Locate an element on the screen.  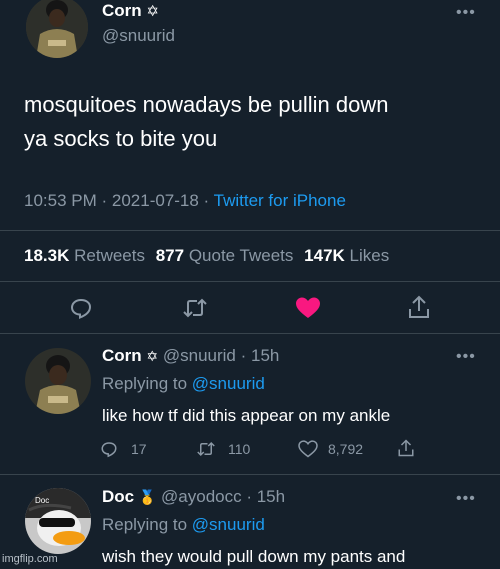
reply-header: Doc 🥇 @ayodocc · 15h is located at coordinates (193, 497).